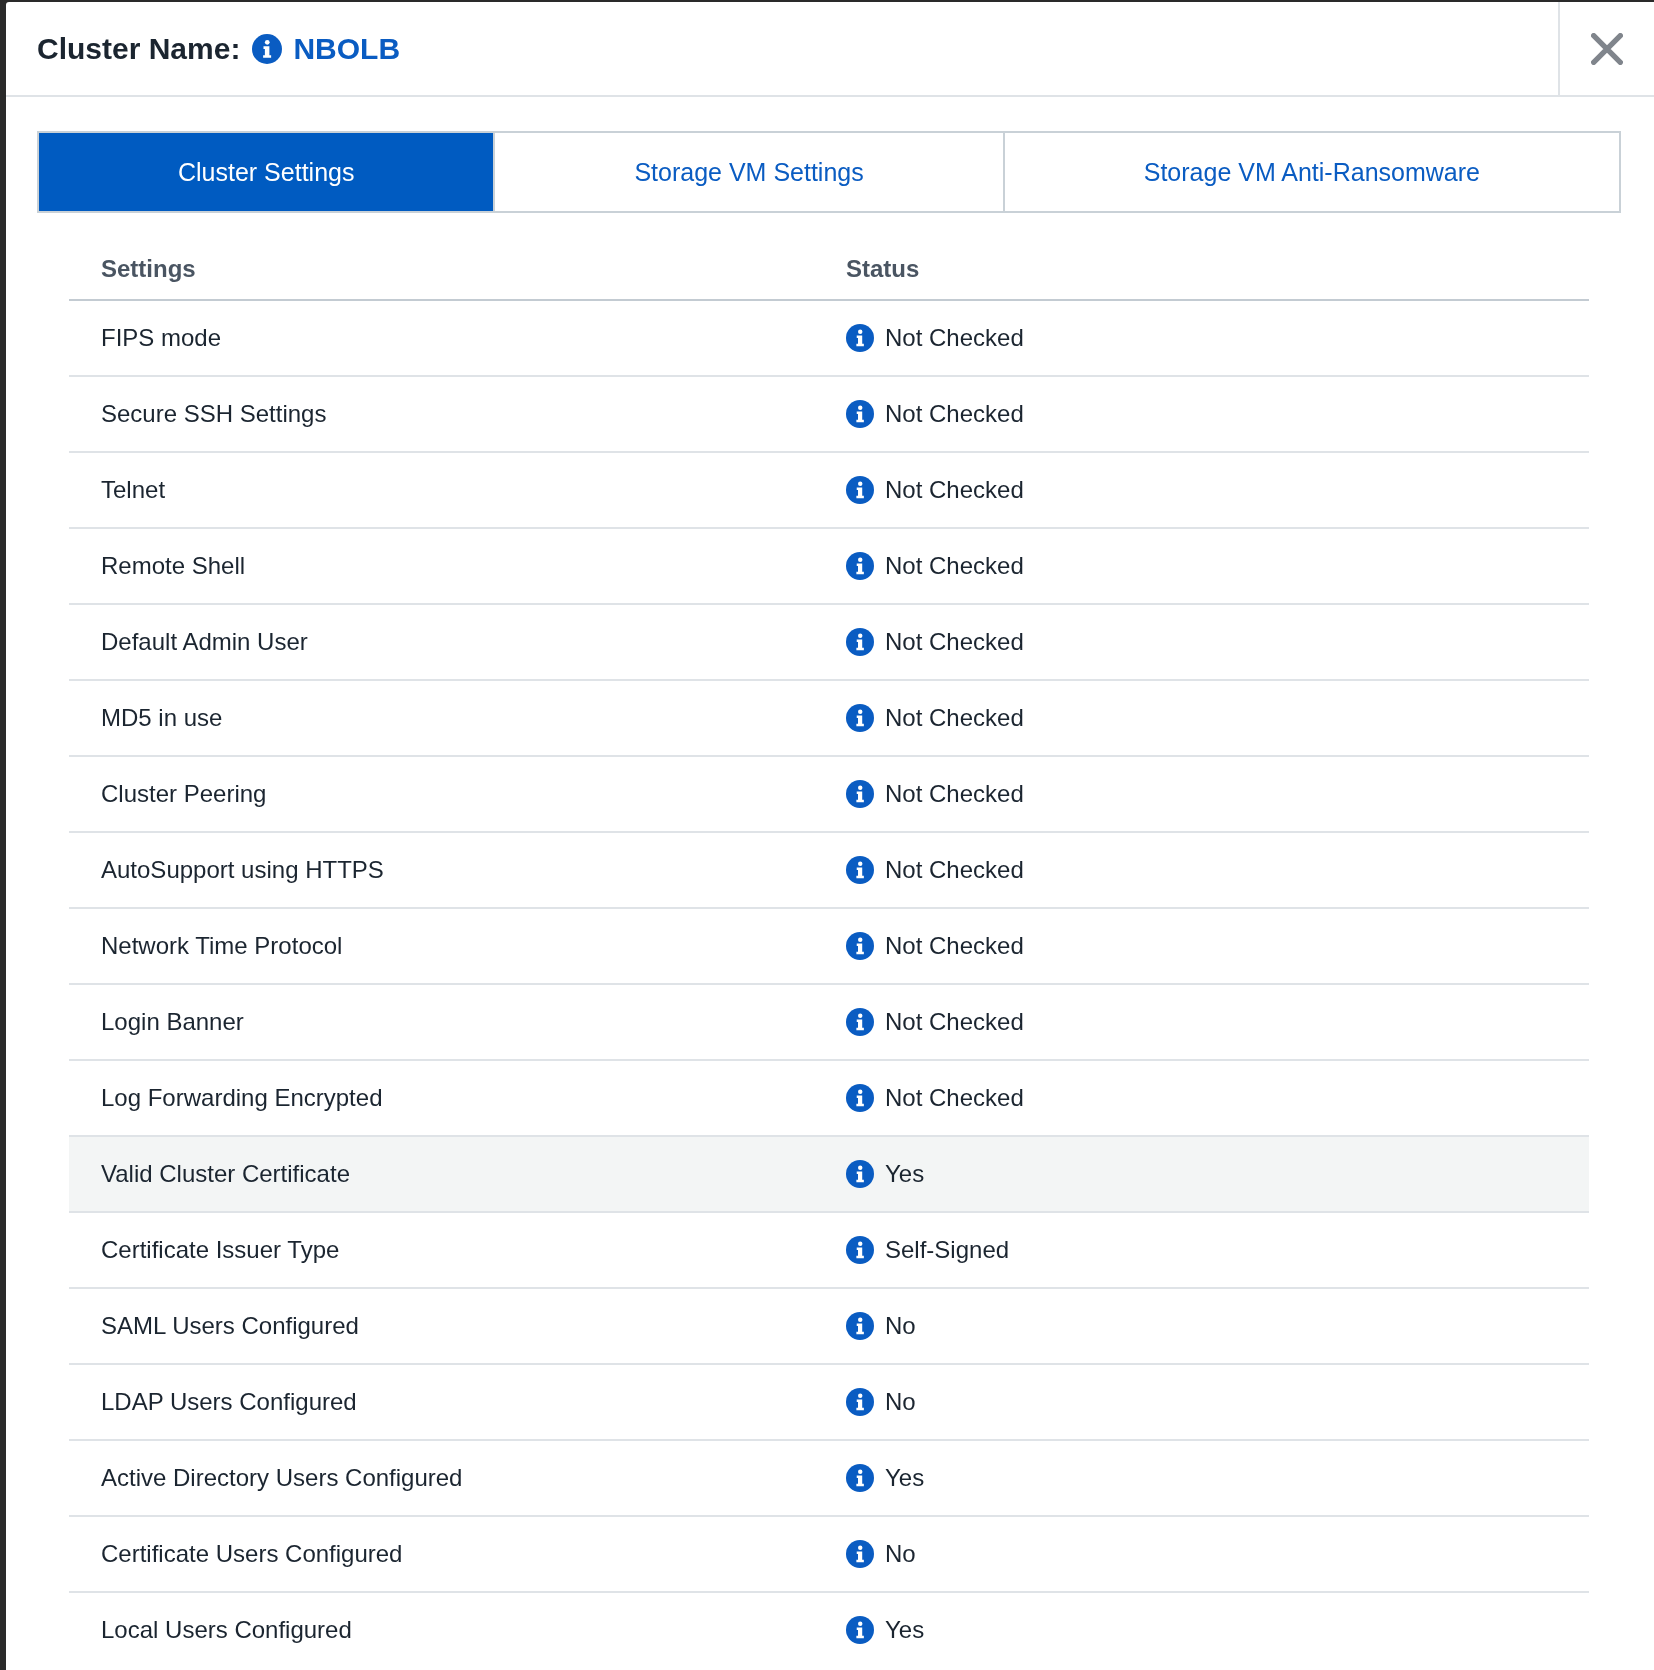 The height and width of the screenshot is (1670, 1654). What do you see at coordinates (829, 415) in the screenshot?
I see `table-row: Secure SSH Settings Not Checked` at bounding box center [829, 415].